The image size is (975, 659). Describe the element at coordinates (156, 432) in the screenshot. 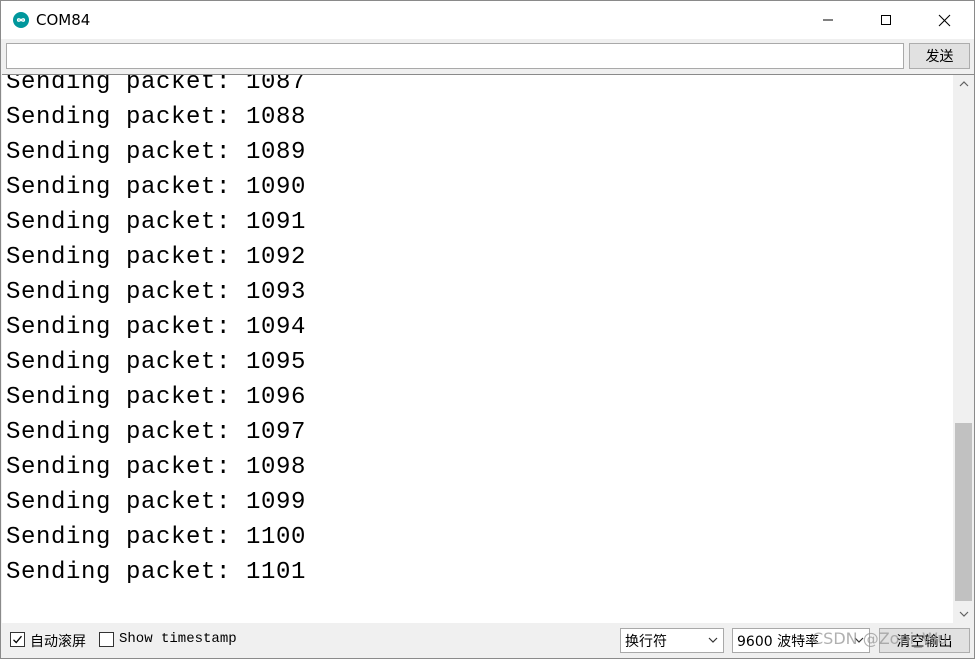

I see `output-line: Sending packet: 1097` at that location.